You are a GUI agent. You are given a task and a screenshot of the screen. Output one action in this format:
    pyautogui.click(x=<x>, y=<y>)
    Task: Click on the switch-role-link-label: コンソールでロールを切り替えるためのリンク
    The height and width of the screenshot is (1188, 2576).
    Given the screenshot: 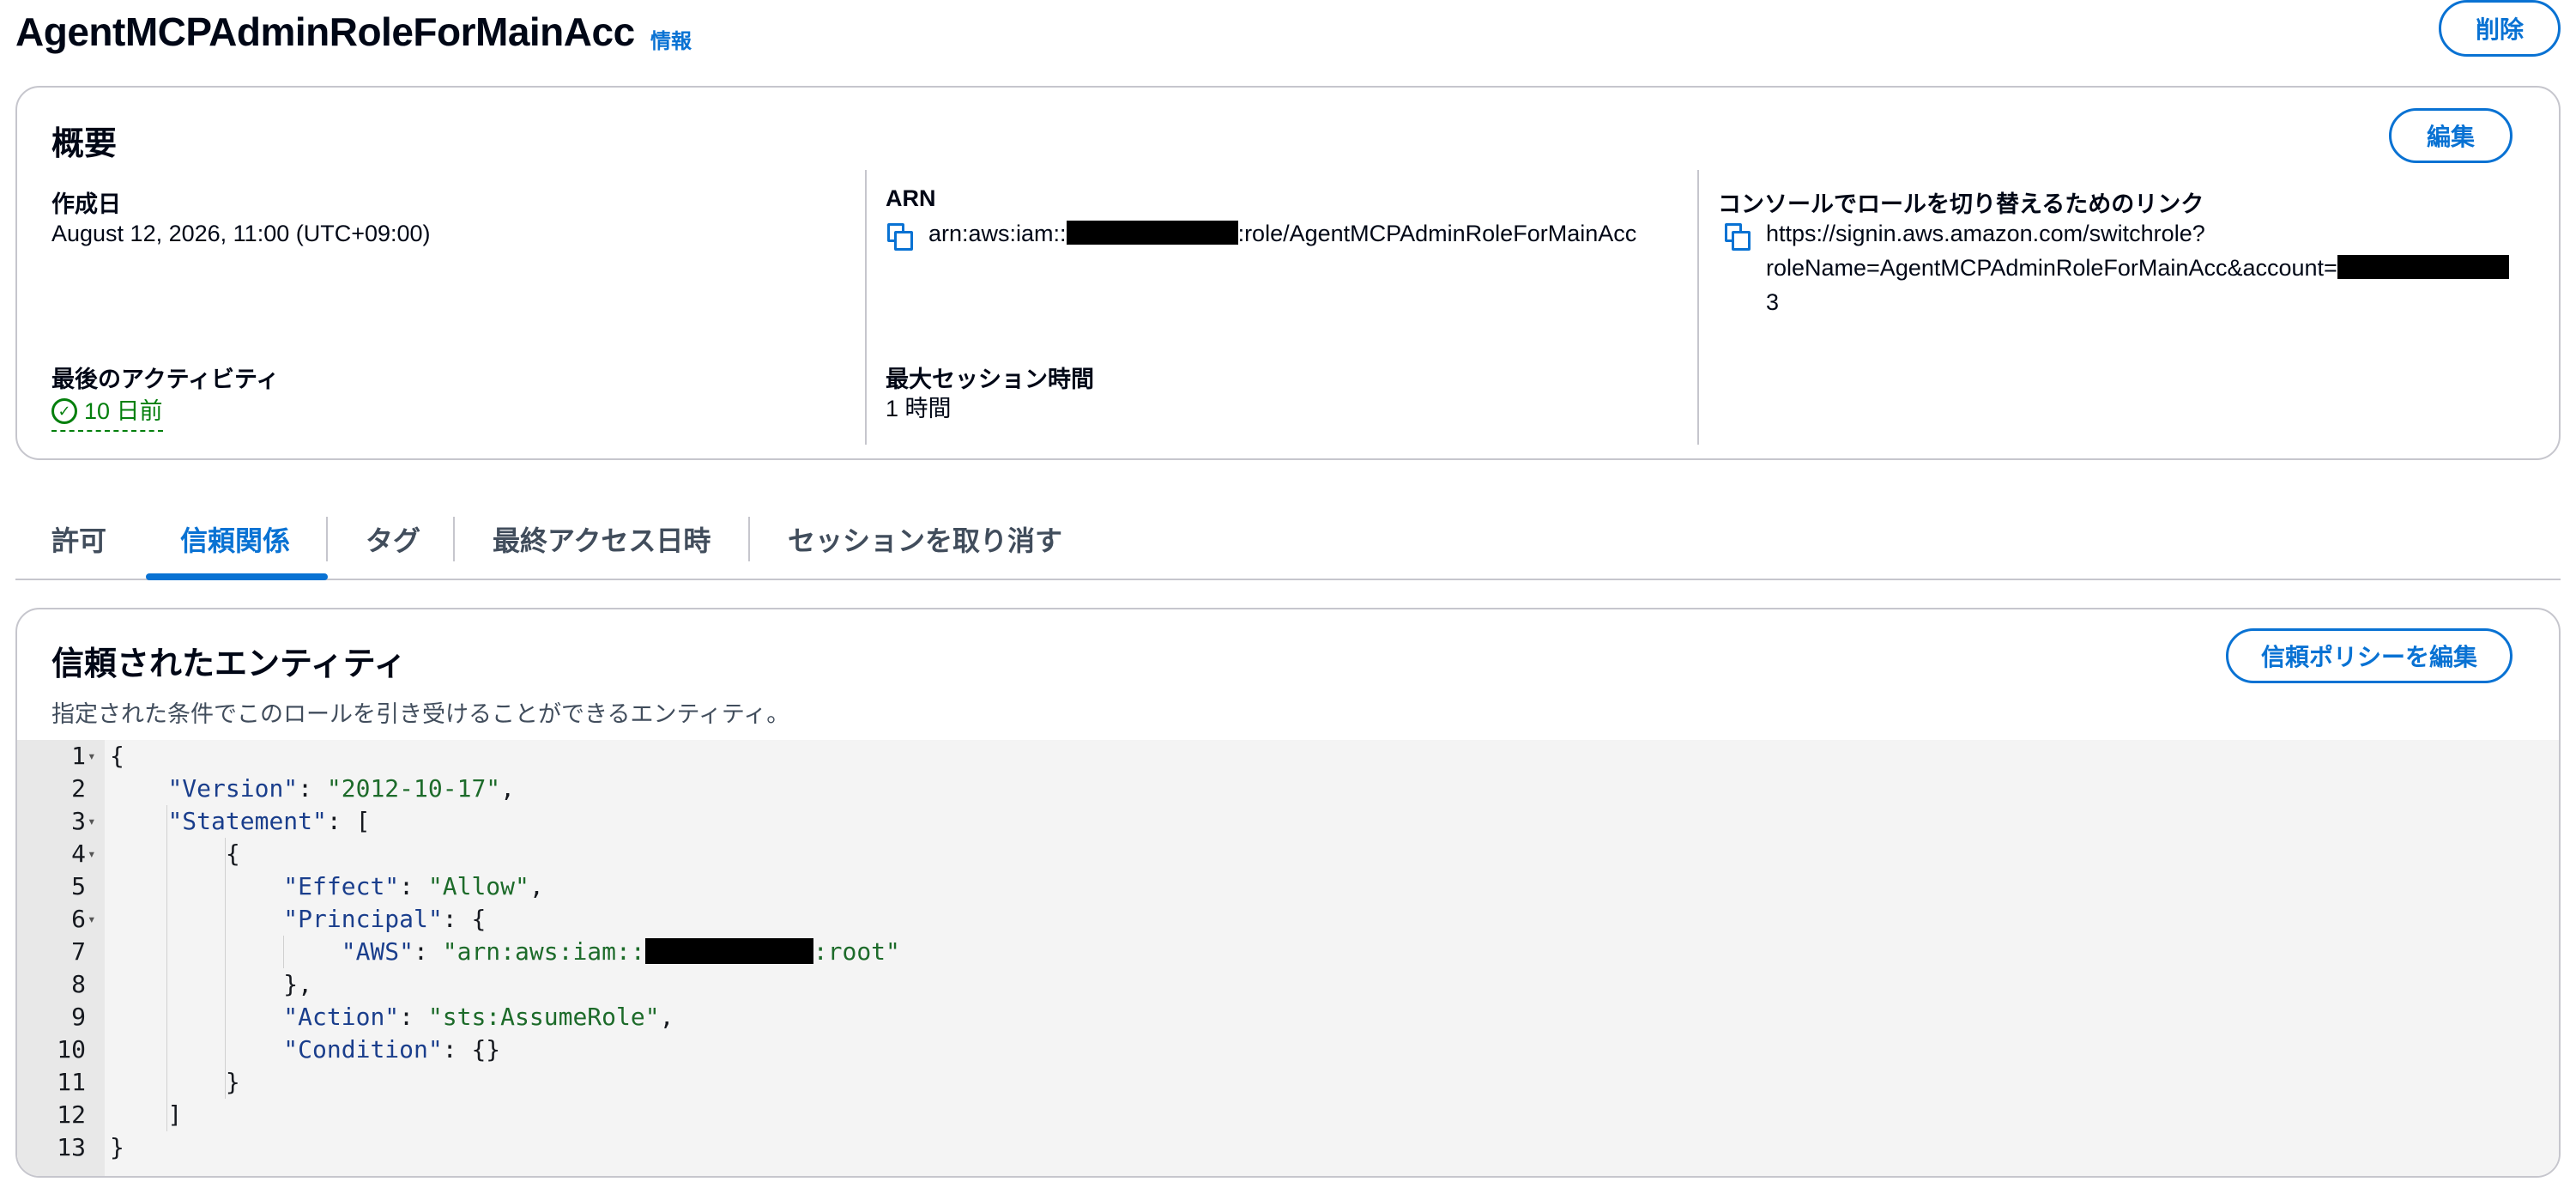 What is the action you would take?
    pyautogui.click(x=1961, y=204)
    